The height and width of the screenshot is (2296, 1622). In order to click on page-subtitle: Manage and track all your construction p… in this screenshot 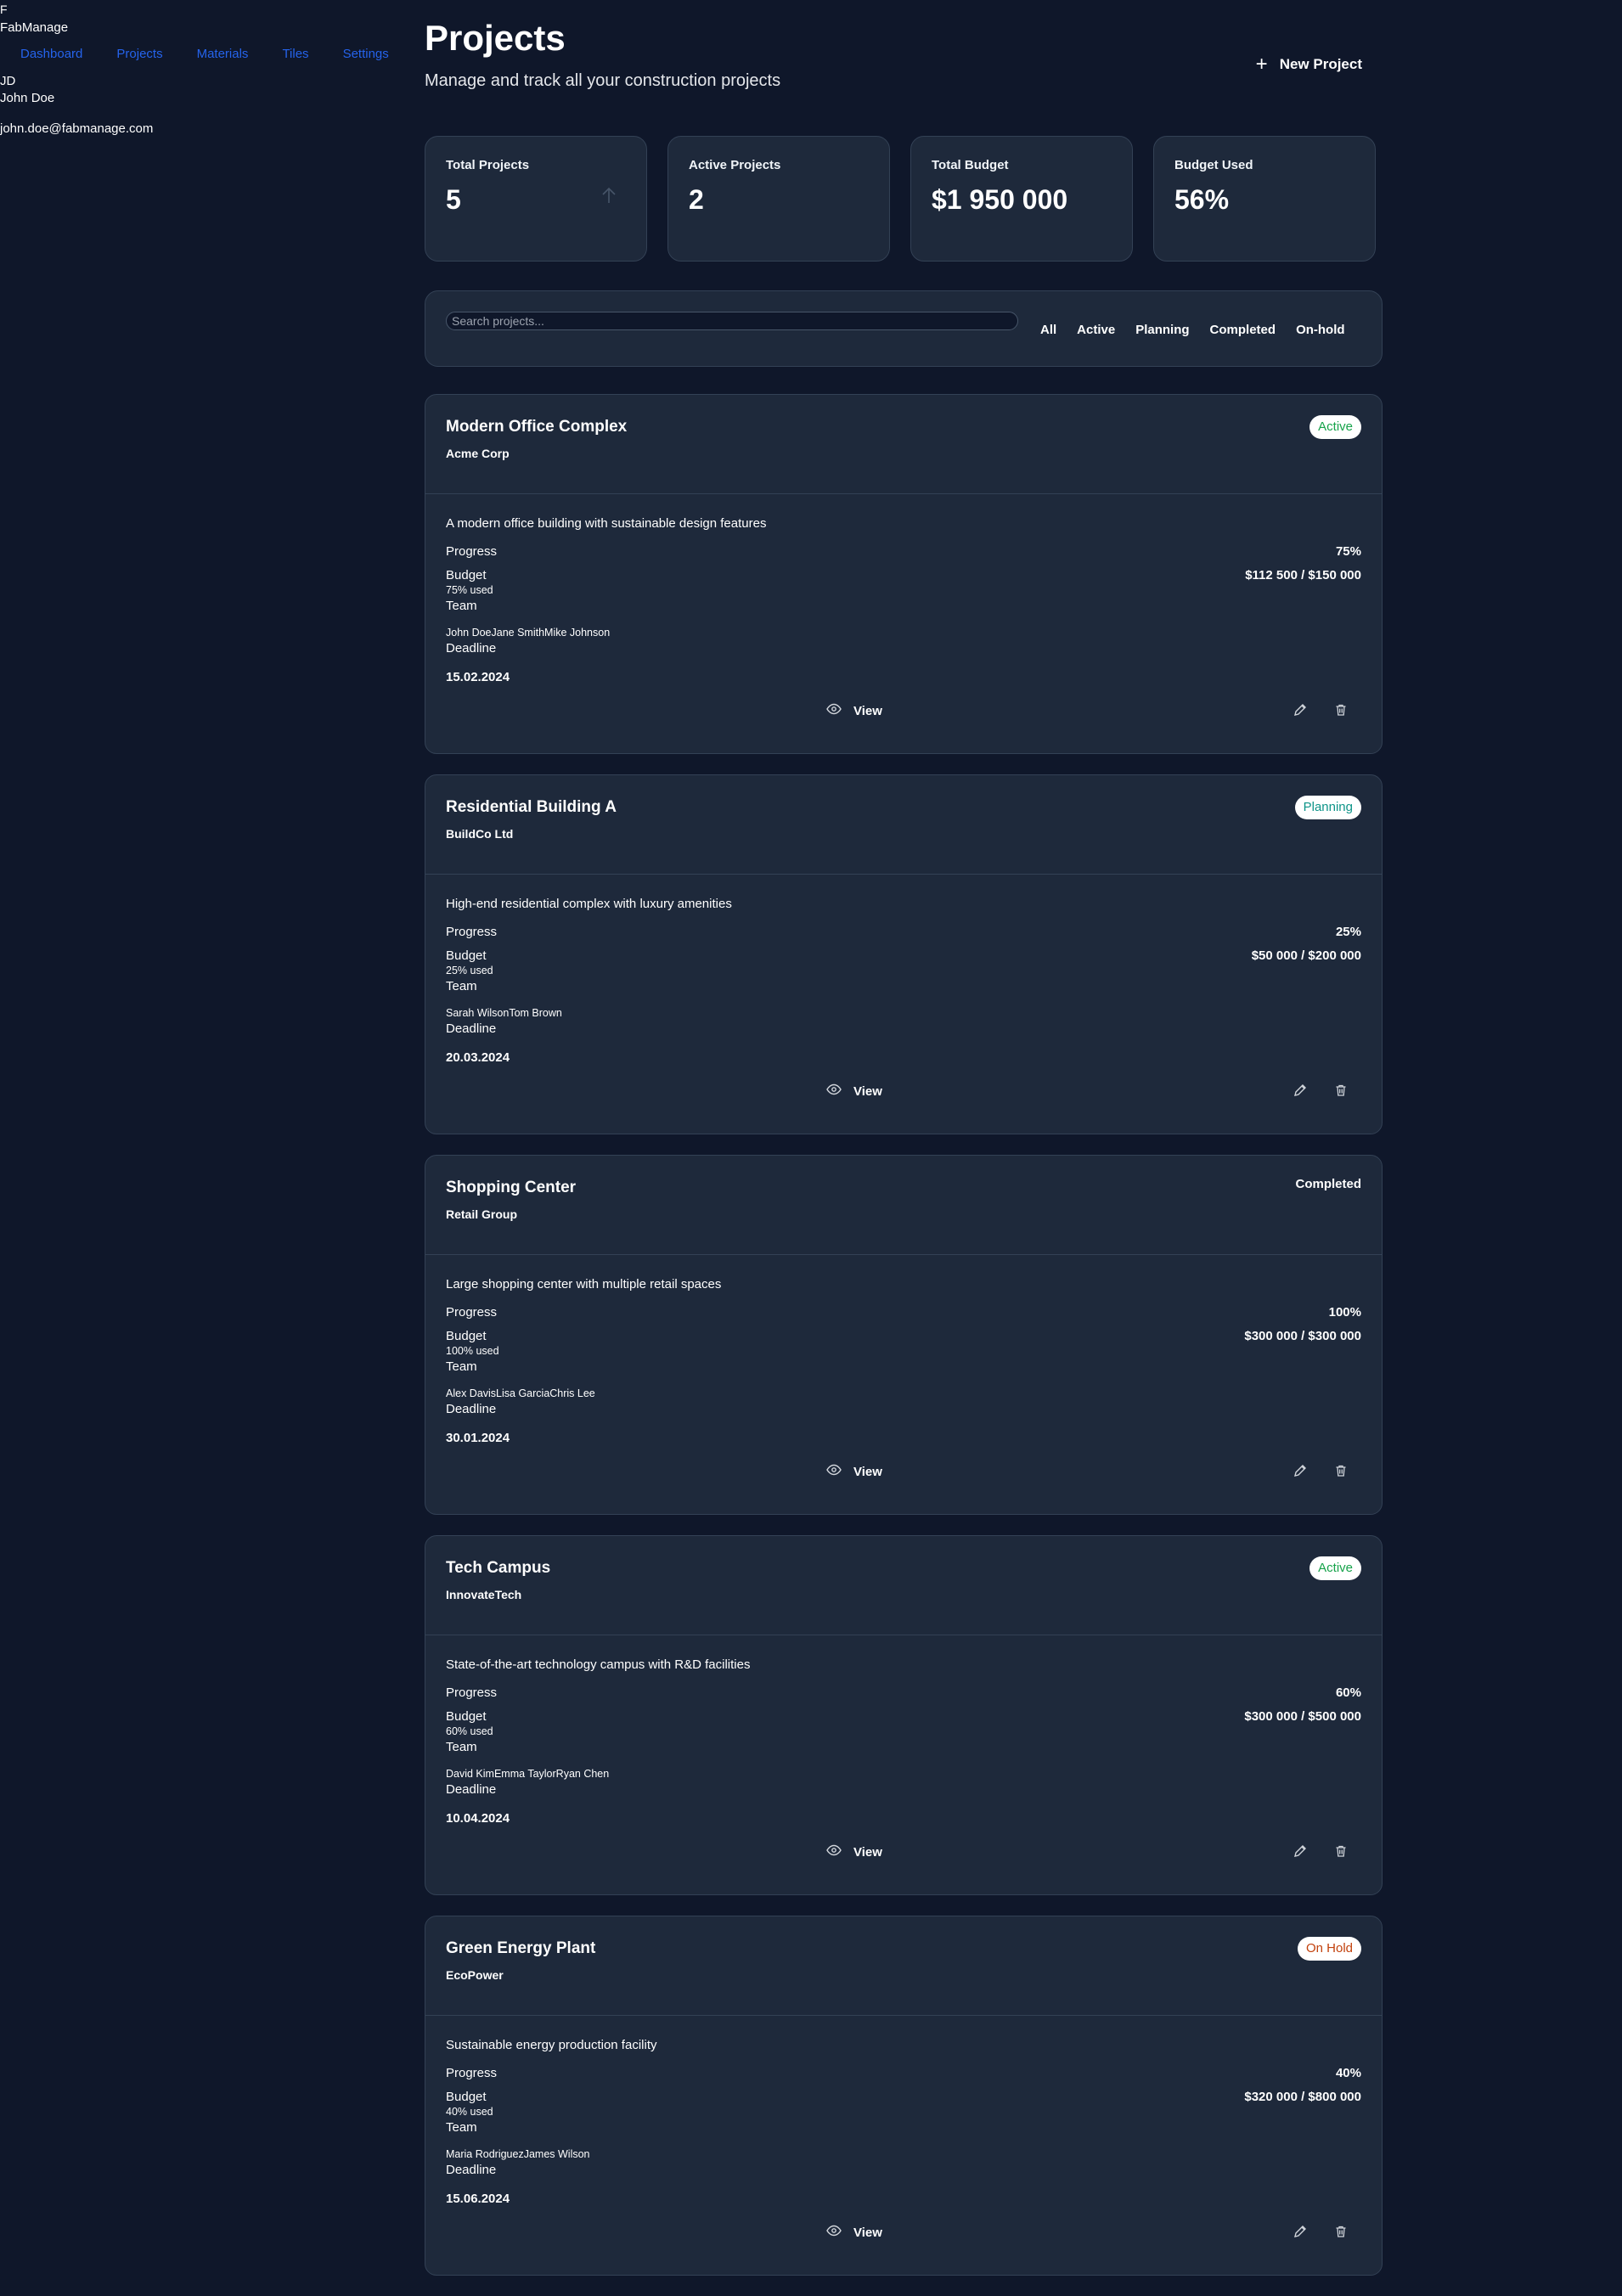, I will do `click(603, 80)`.